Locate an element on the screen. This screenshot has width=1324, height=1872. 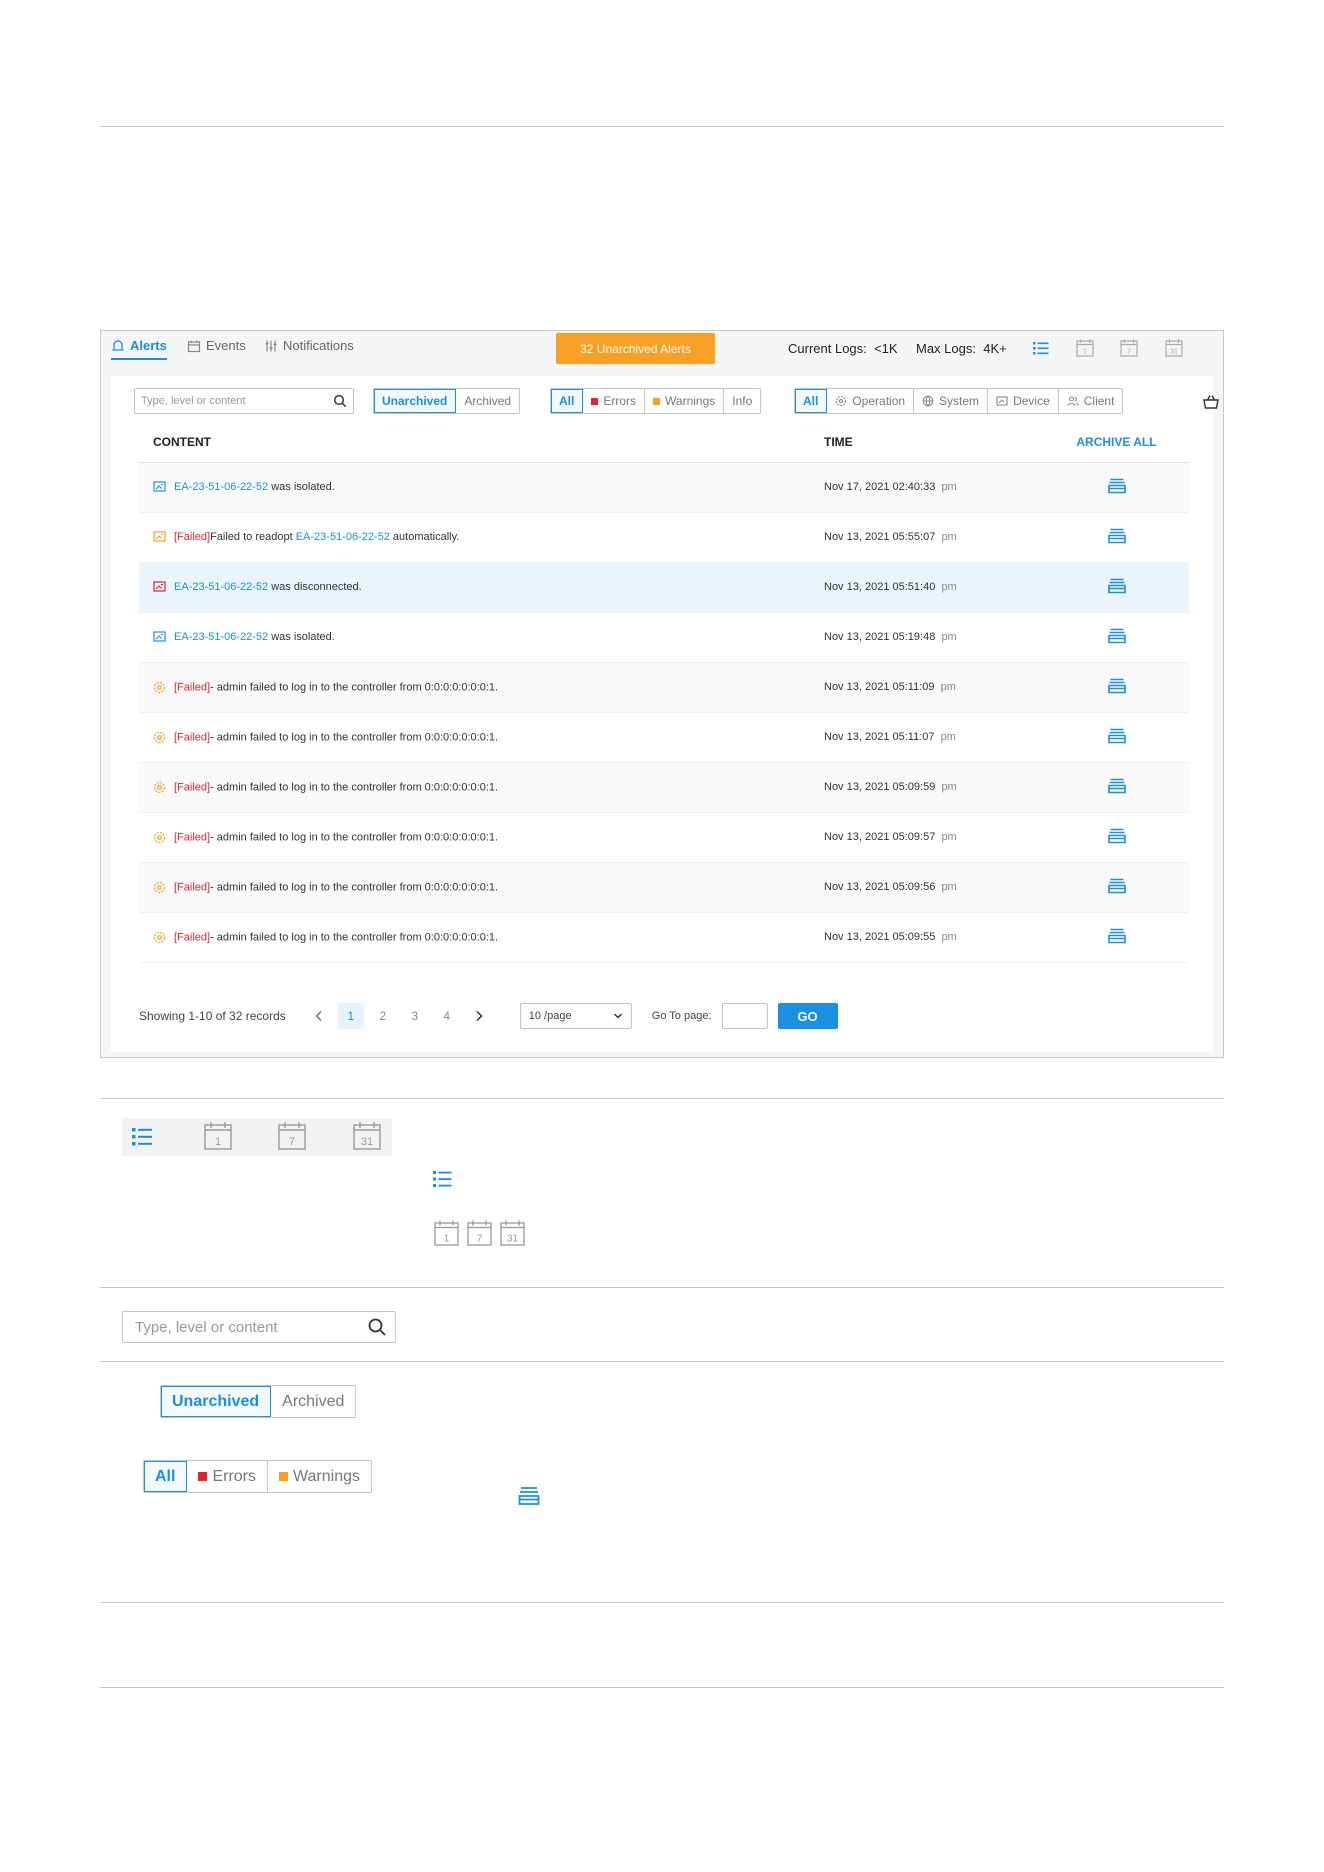
page-3: 3 is located at coordinates (415, 1016).